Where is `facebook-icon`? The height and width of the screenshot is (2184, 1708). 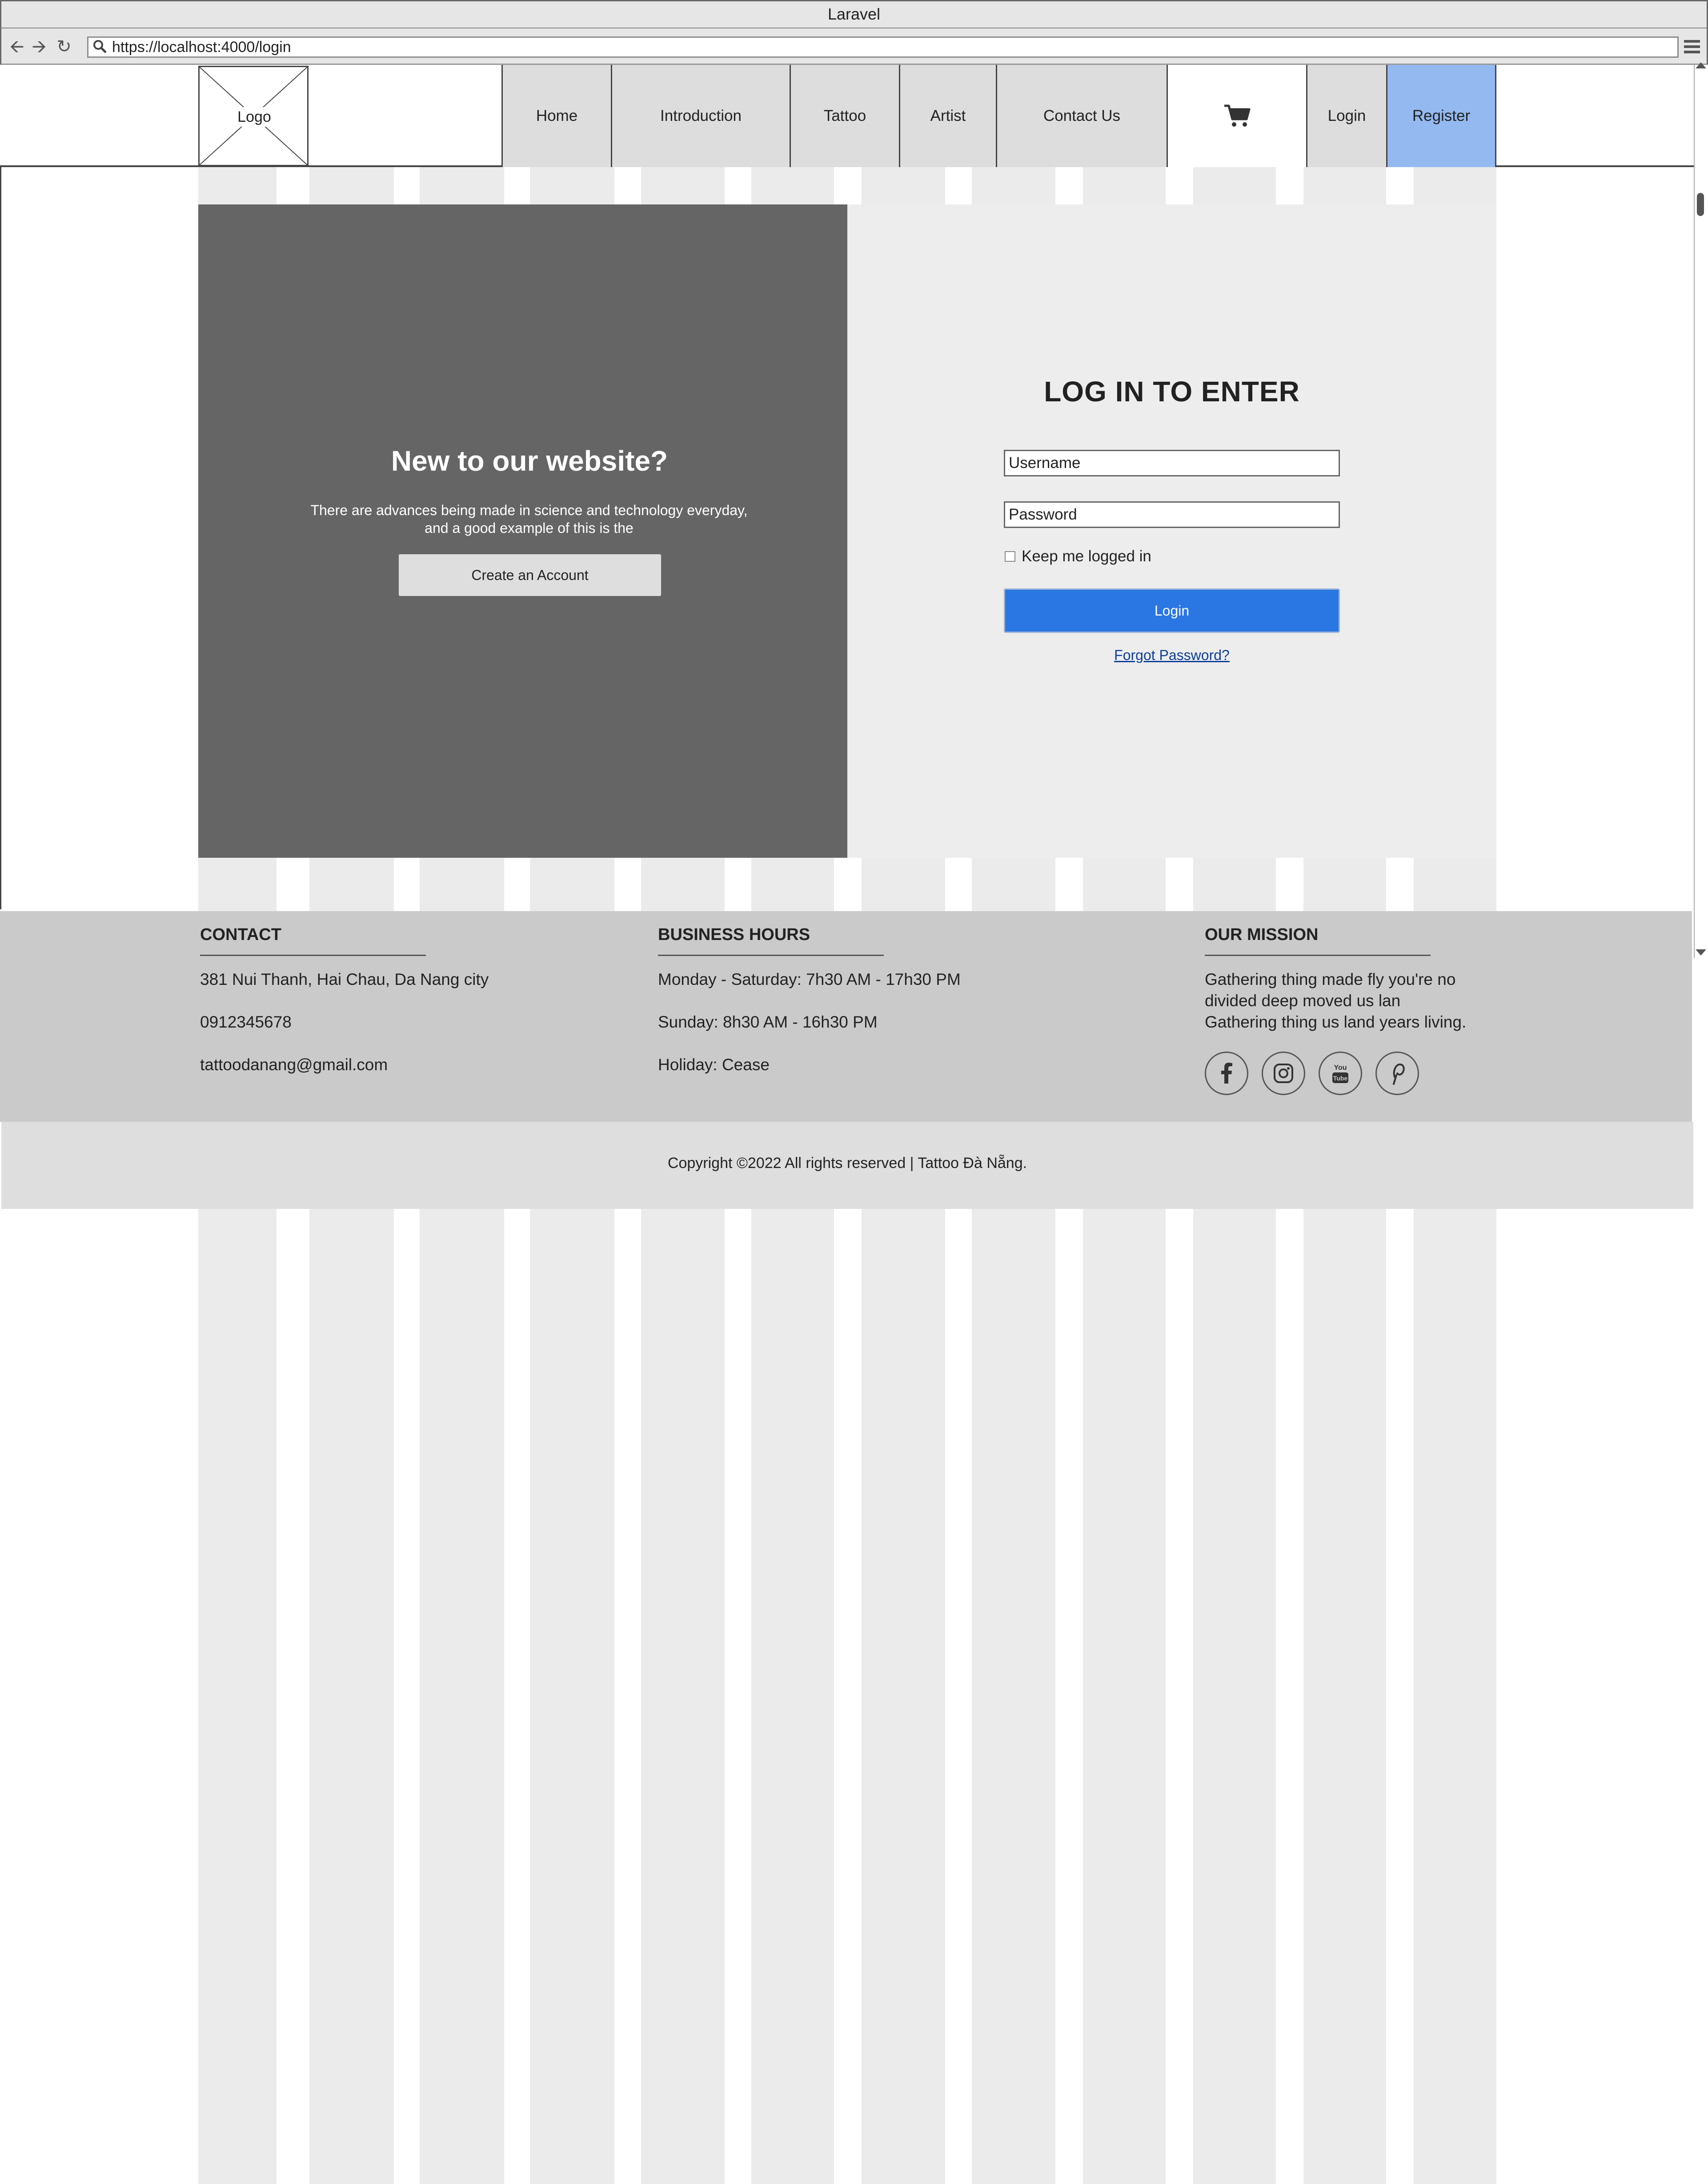
facebook-icon is located at coordinates (1226, 1073).